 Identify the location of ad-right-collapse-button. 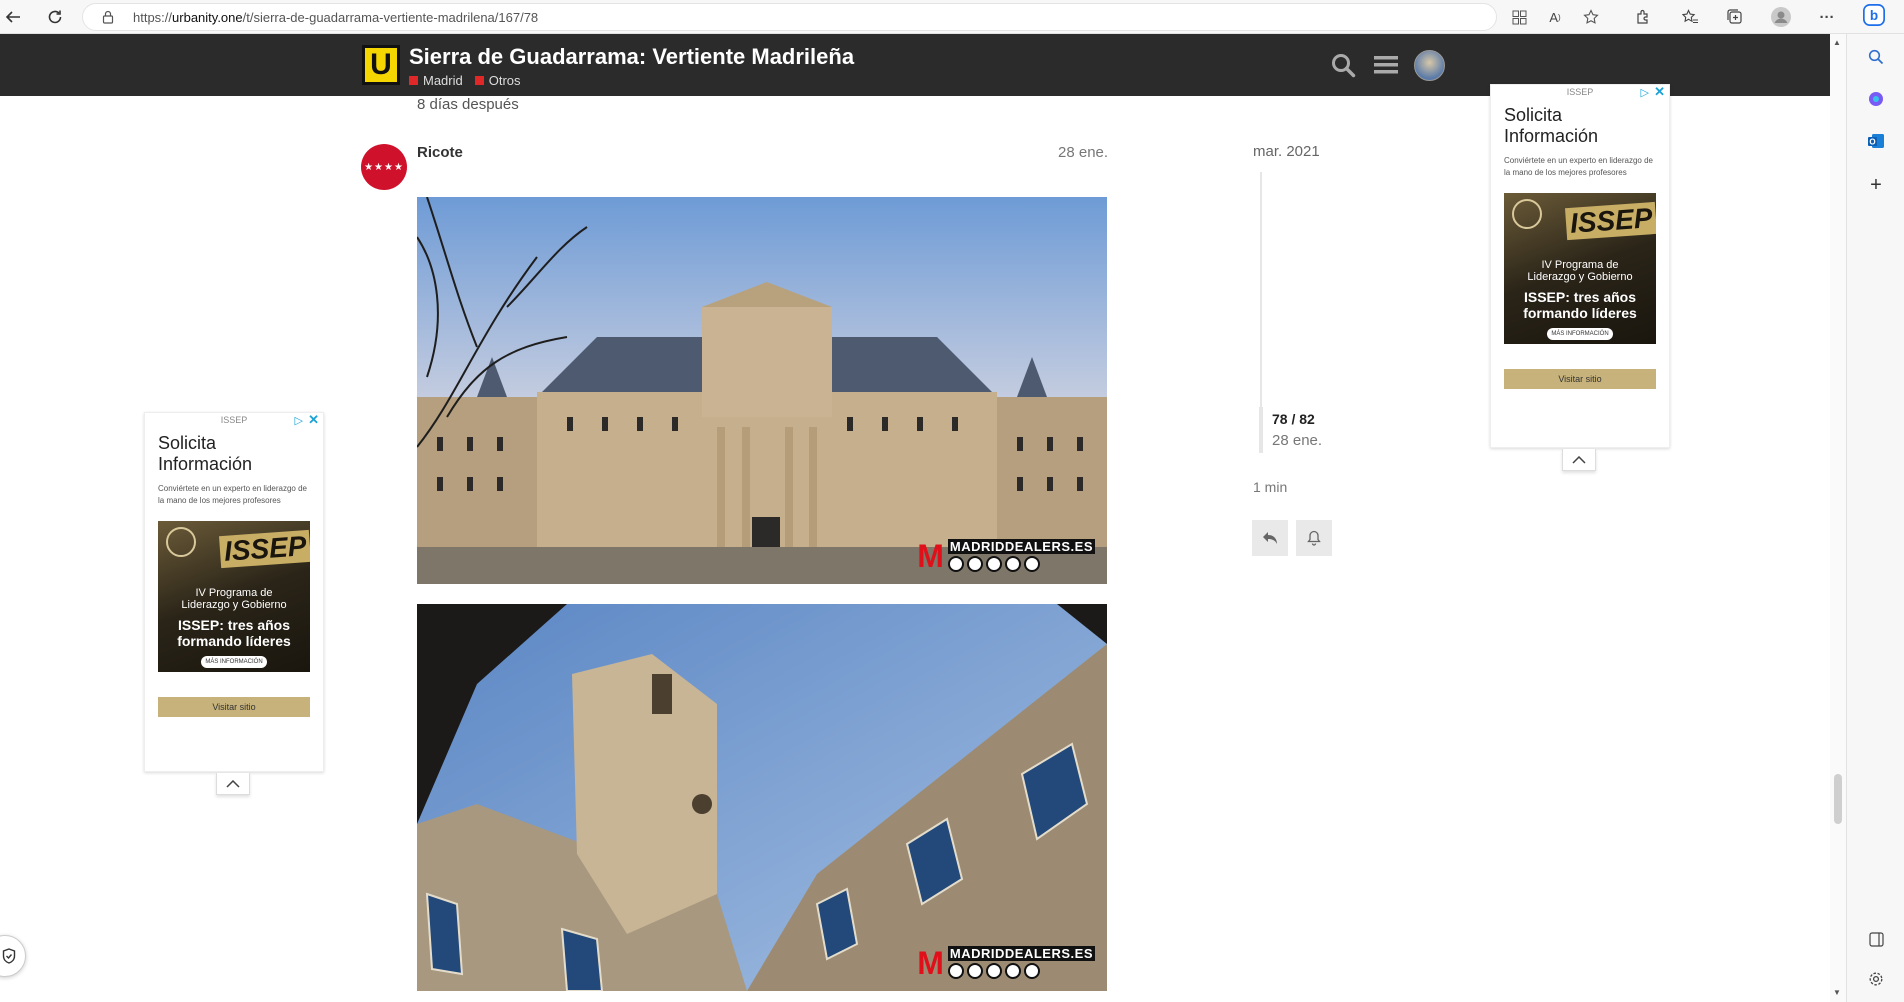
(1579, 460).